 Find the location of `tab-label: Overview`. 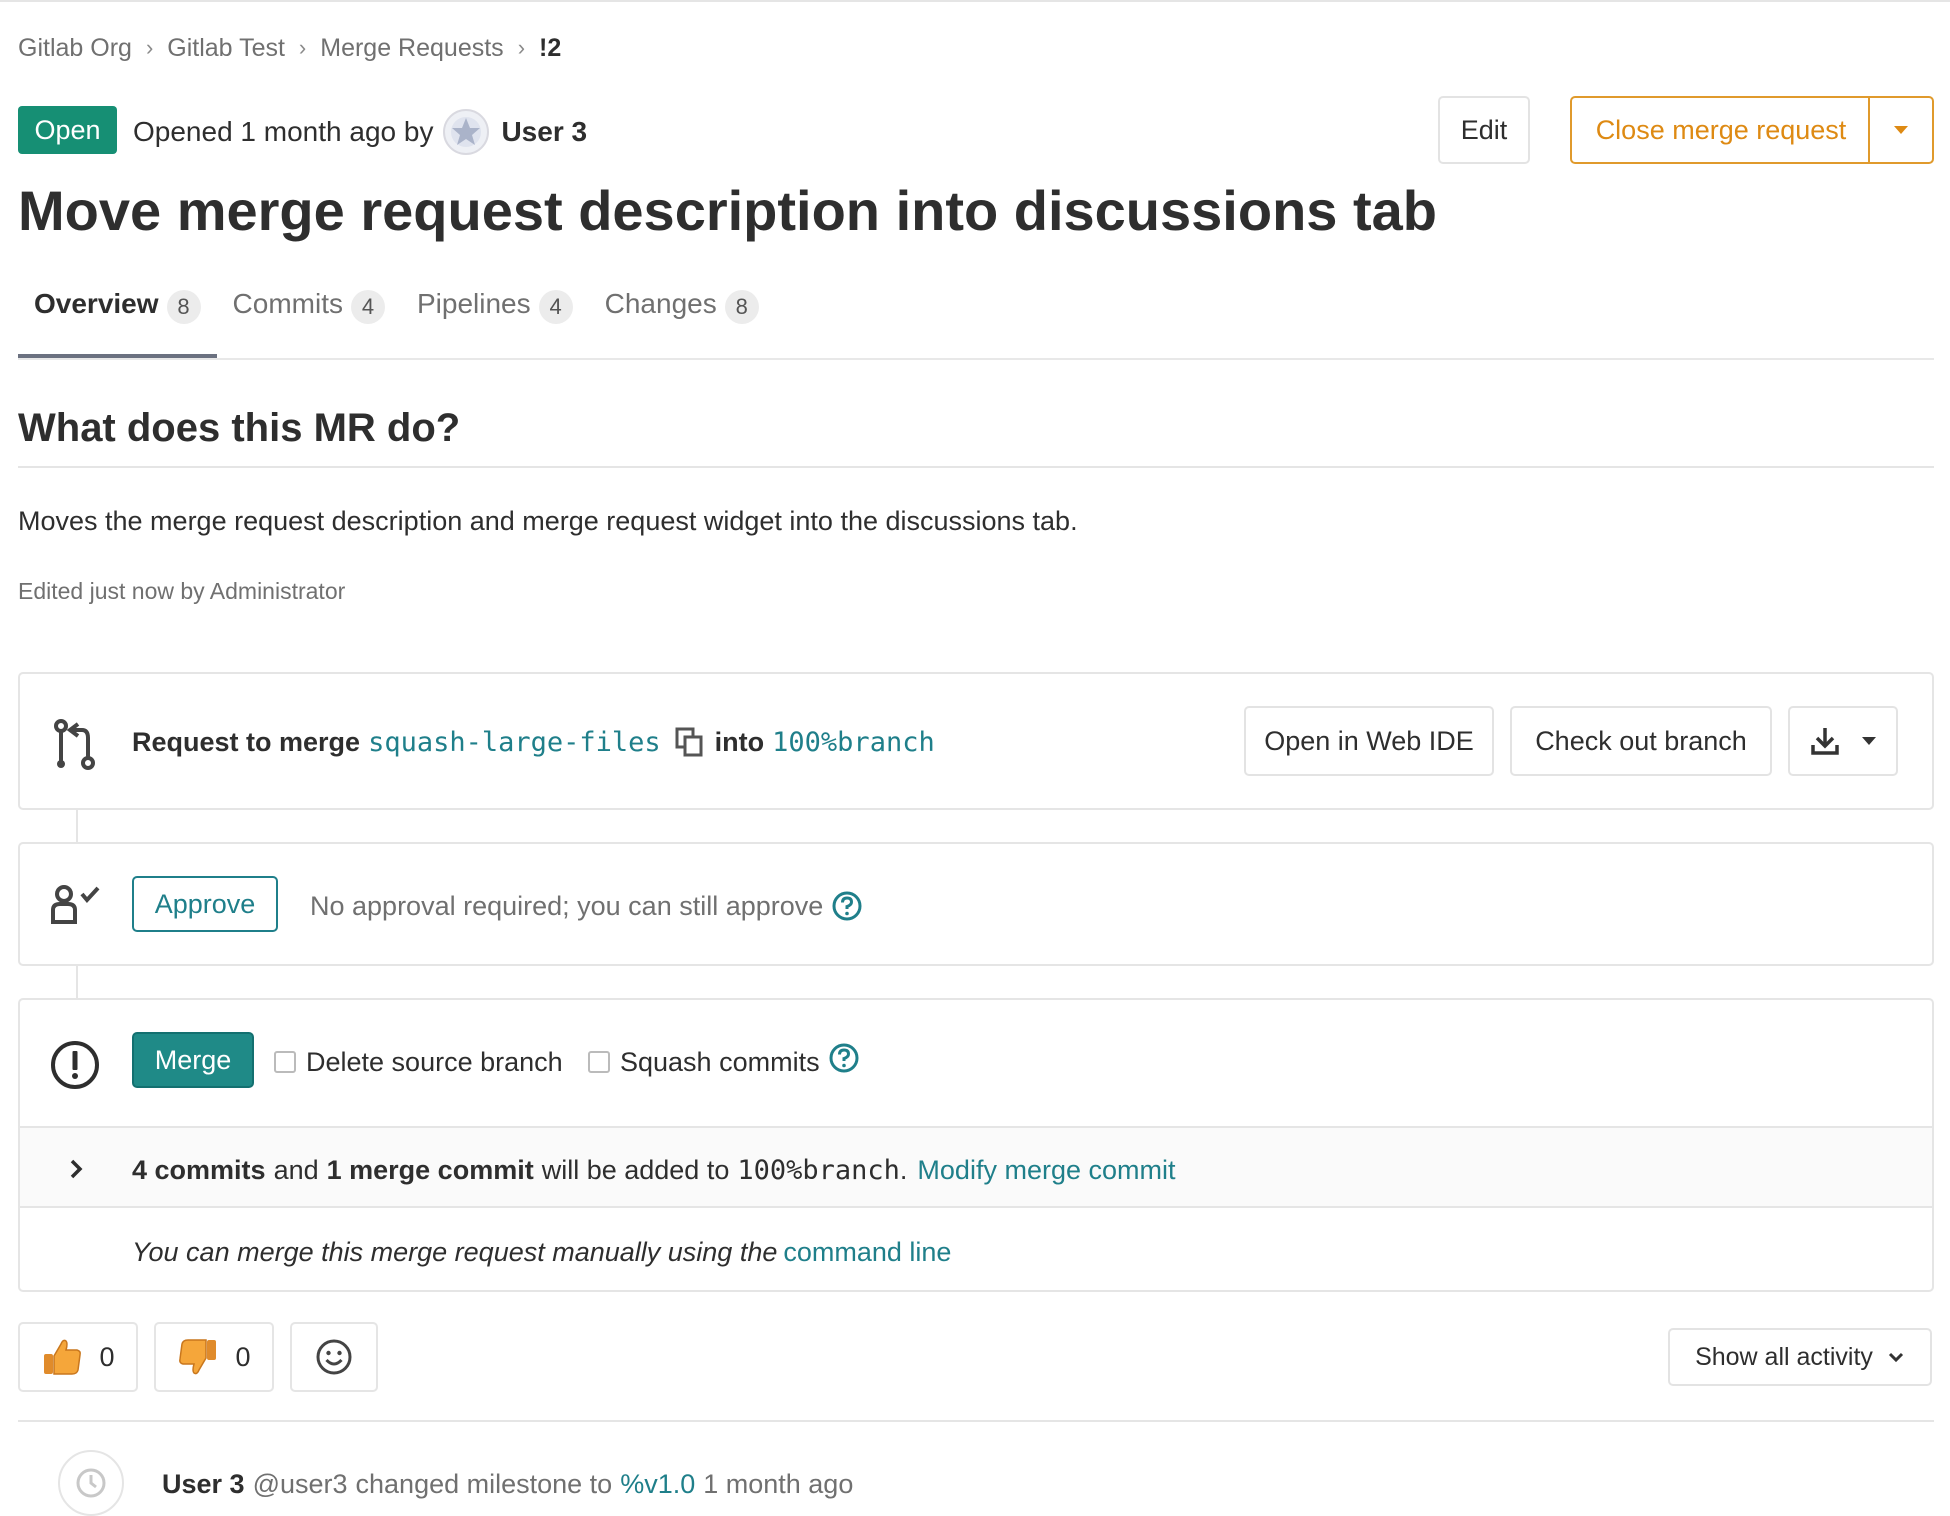

tab-label: Overview is located at coordinates (96, 303).